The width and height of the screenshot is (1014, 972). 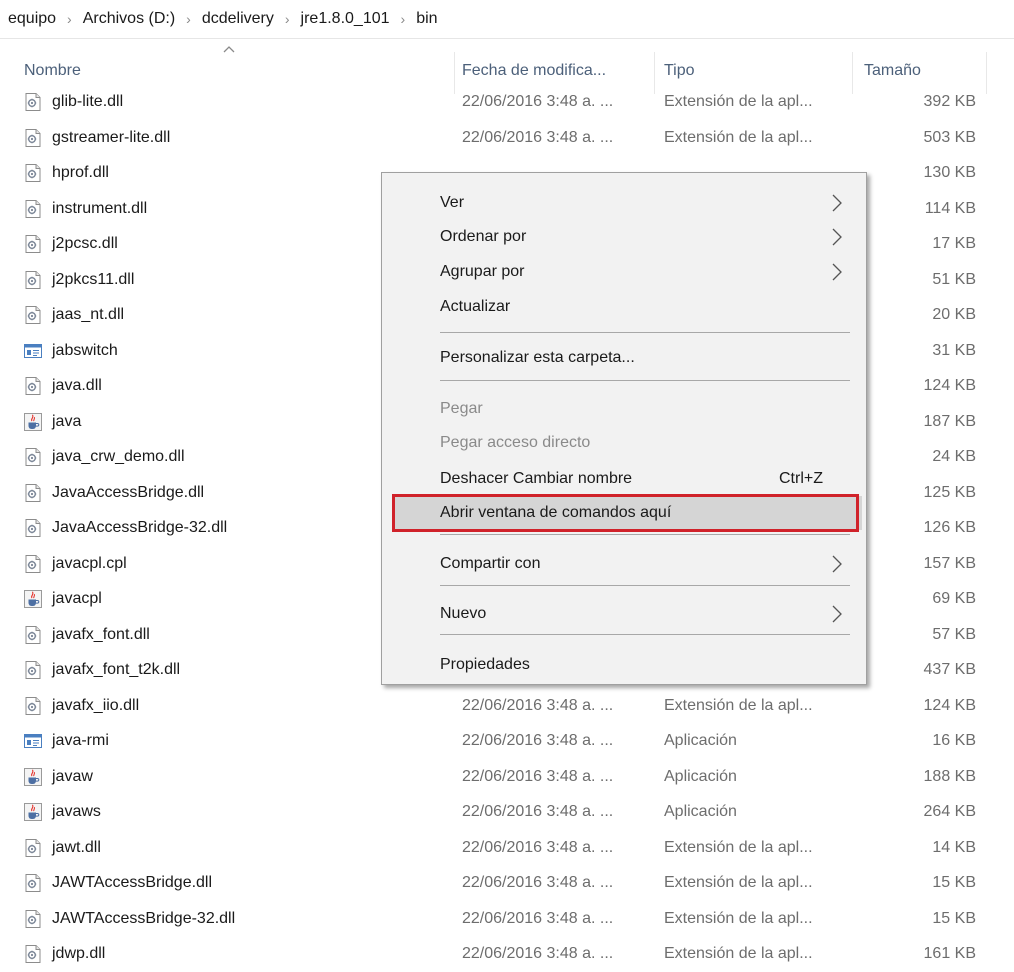 I want to click on file-size: 24 KB, so click(x=954, y=456).